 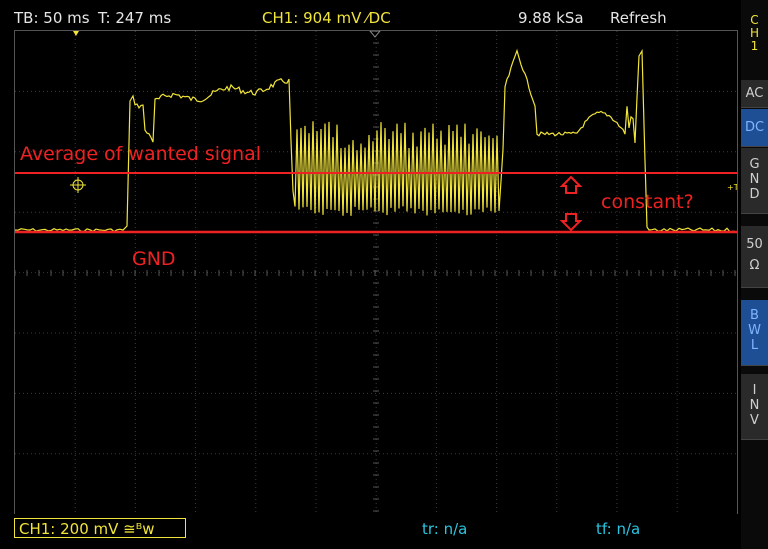 I want to click on ch1-scale-box: CH1: 200 mV ≅ᴮw, so click(x=100, y=528).